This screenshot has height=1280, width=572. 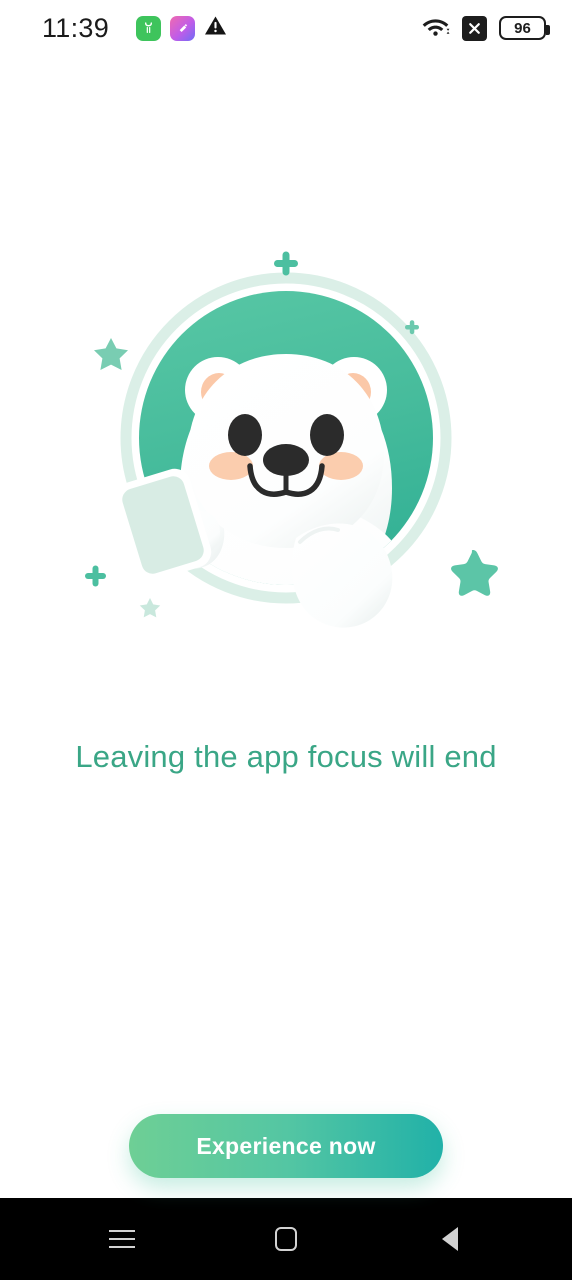 I want to click on battery-level-text: 96, so click(x=522, y=28).